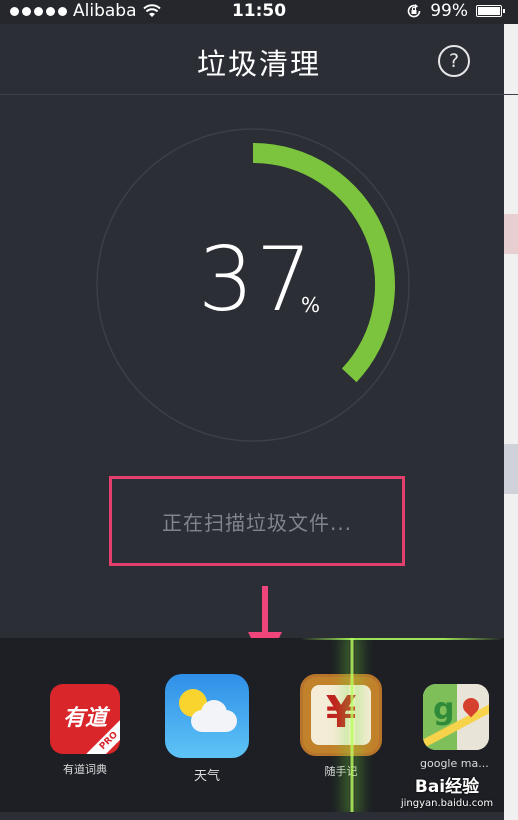  Describe the element at coordinates (85, 769) in the screenshot. I see `app-label: 有道词典` at that location.